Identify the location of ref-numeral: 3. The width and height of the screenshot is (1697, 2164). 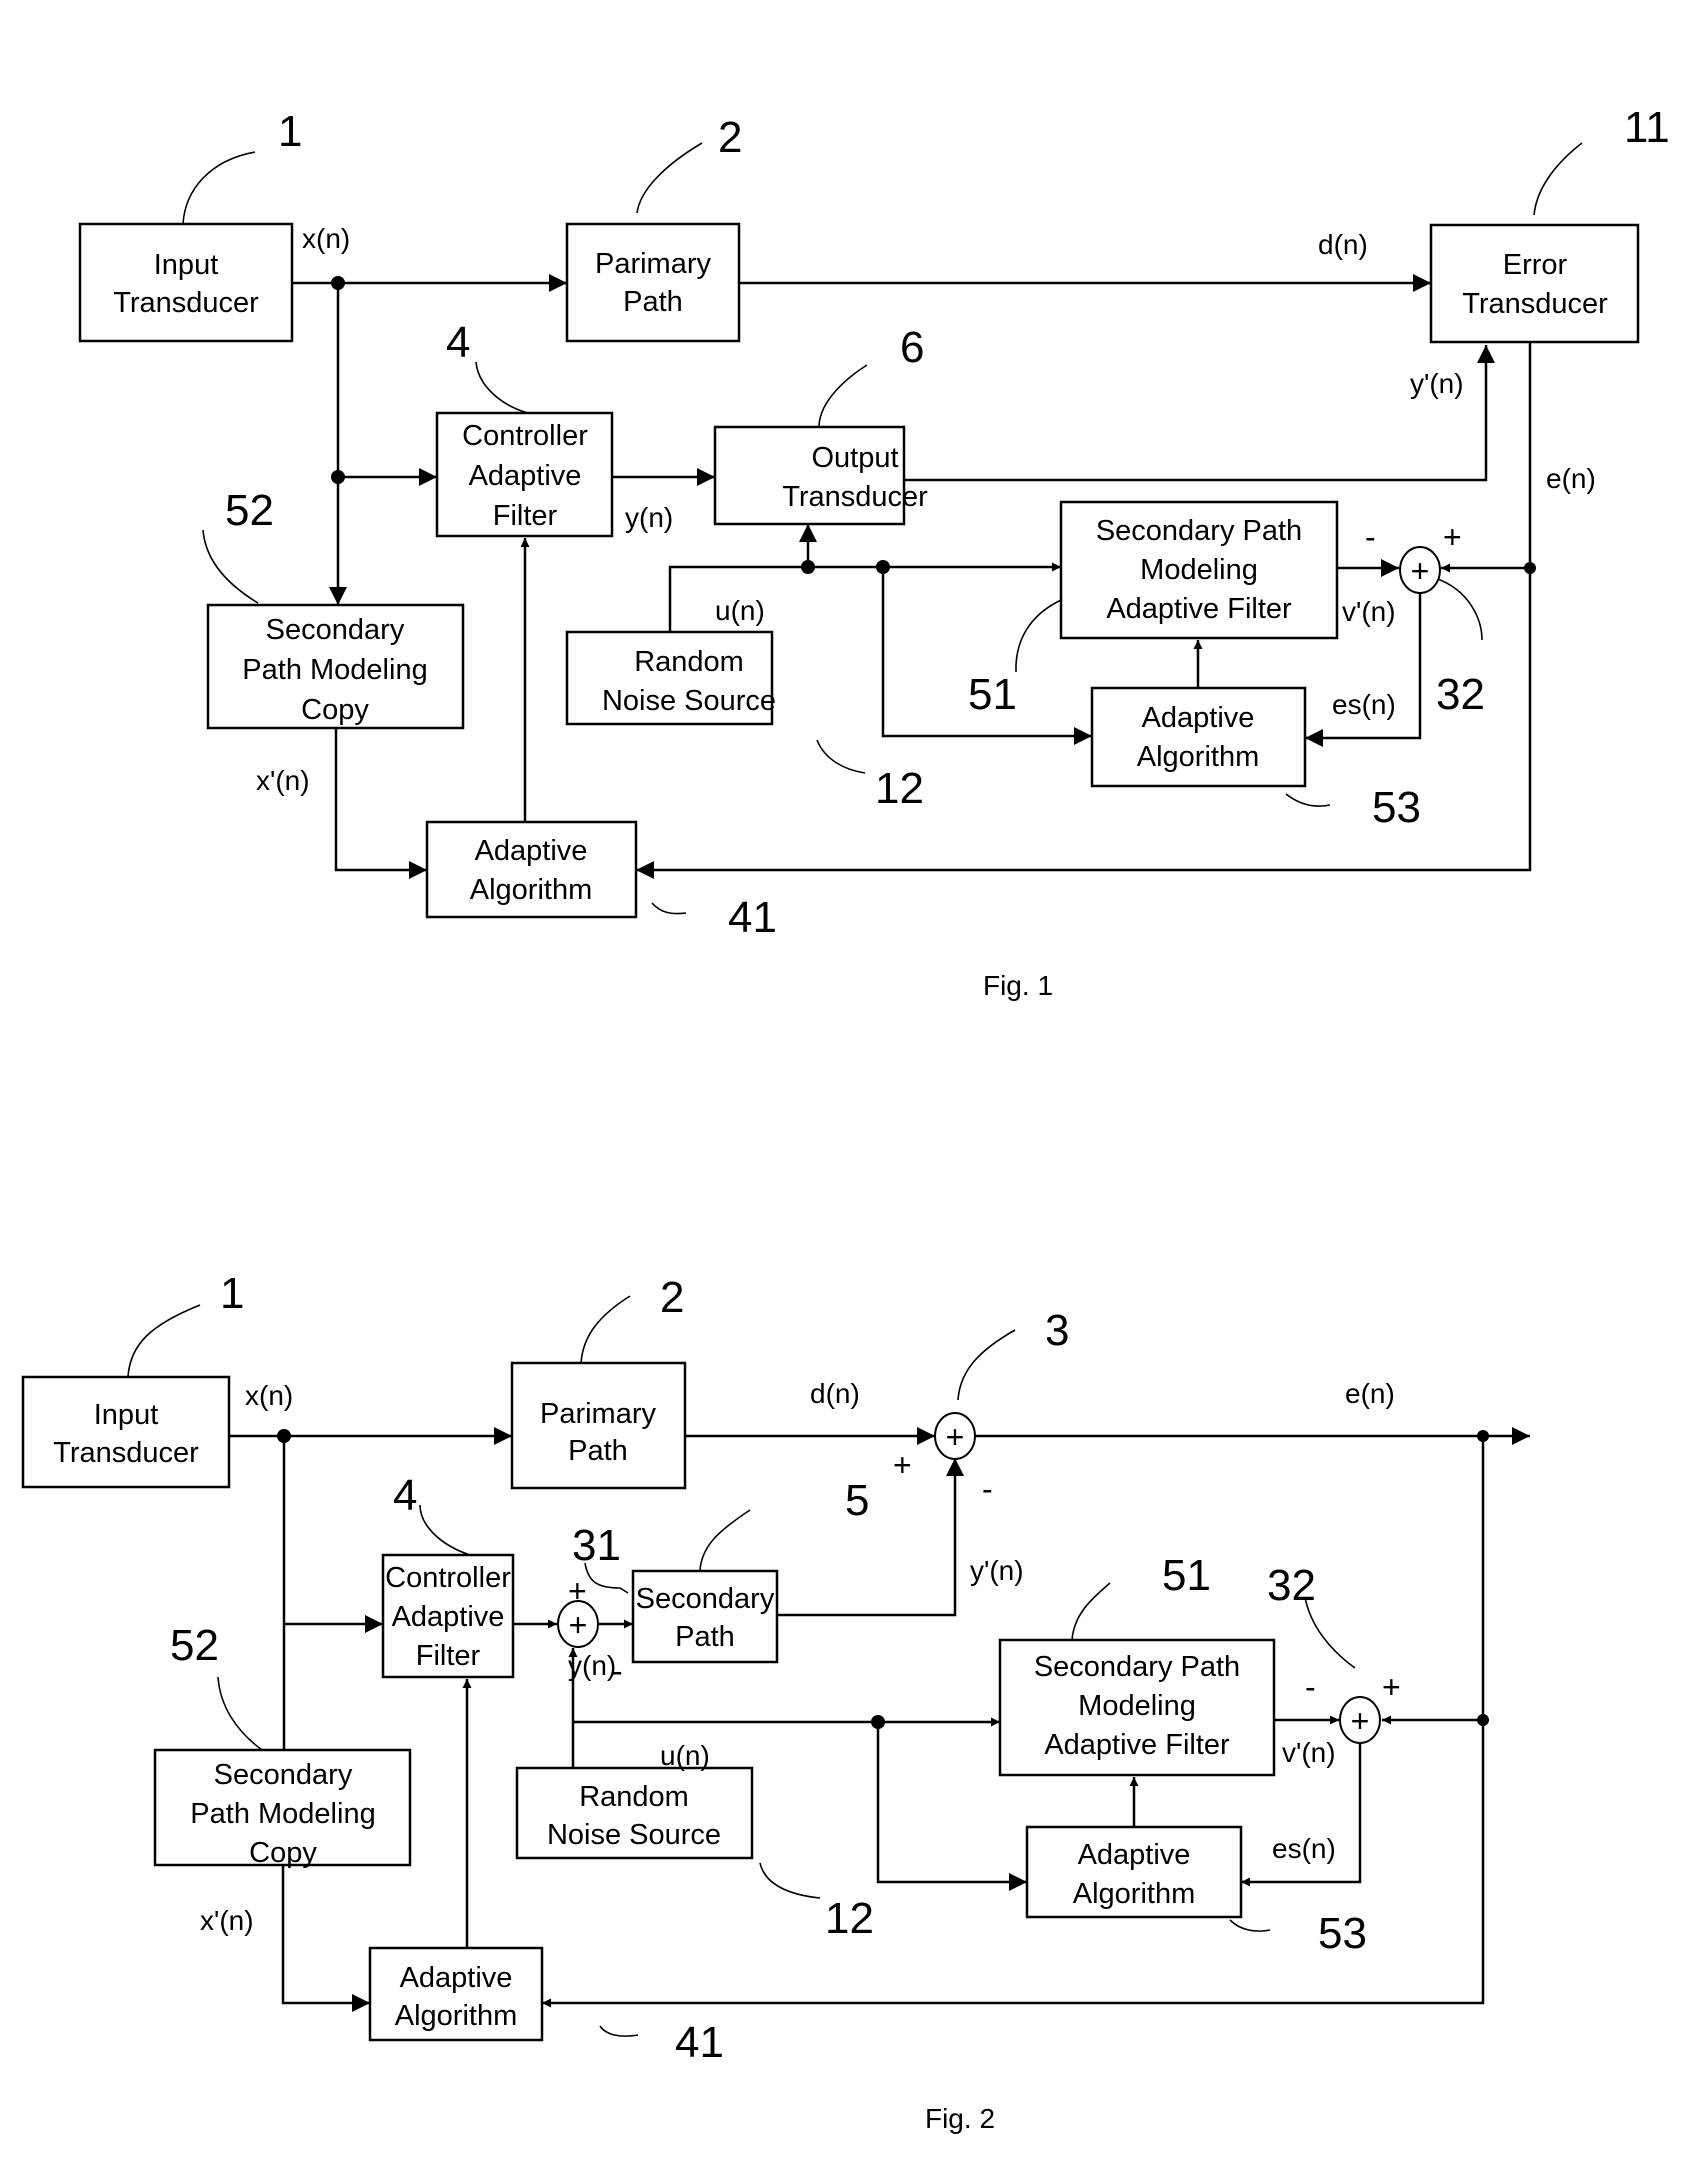
(1057, 1330).